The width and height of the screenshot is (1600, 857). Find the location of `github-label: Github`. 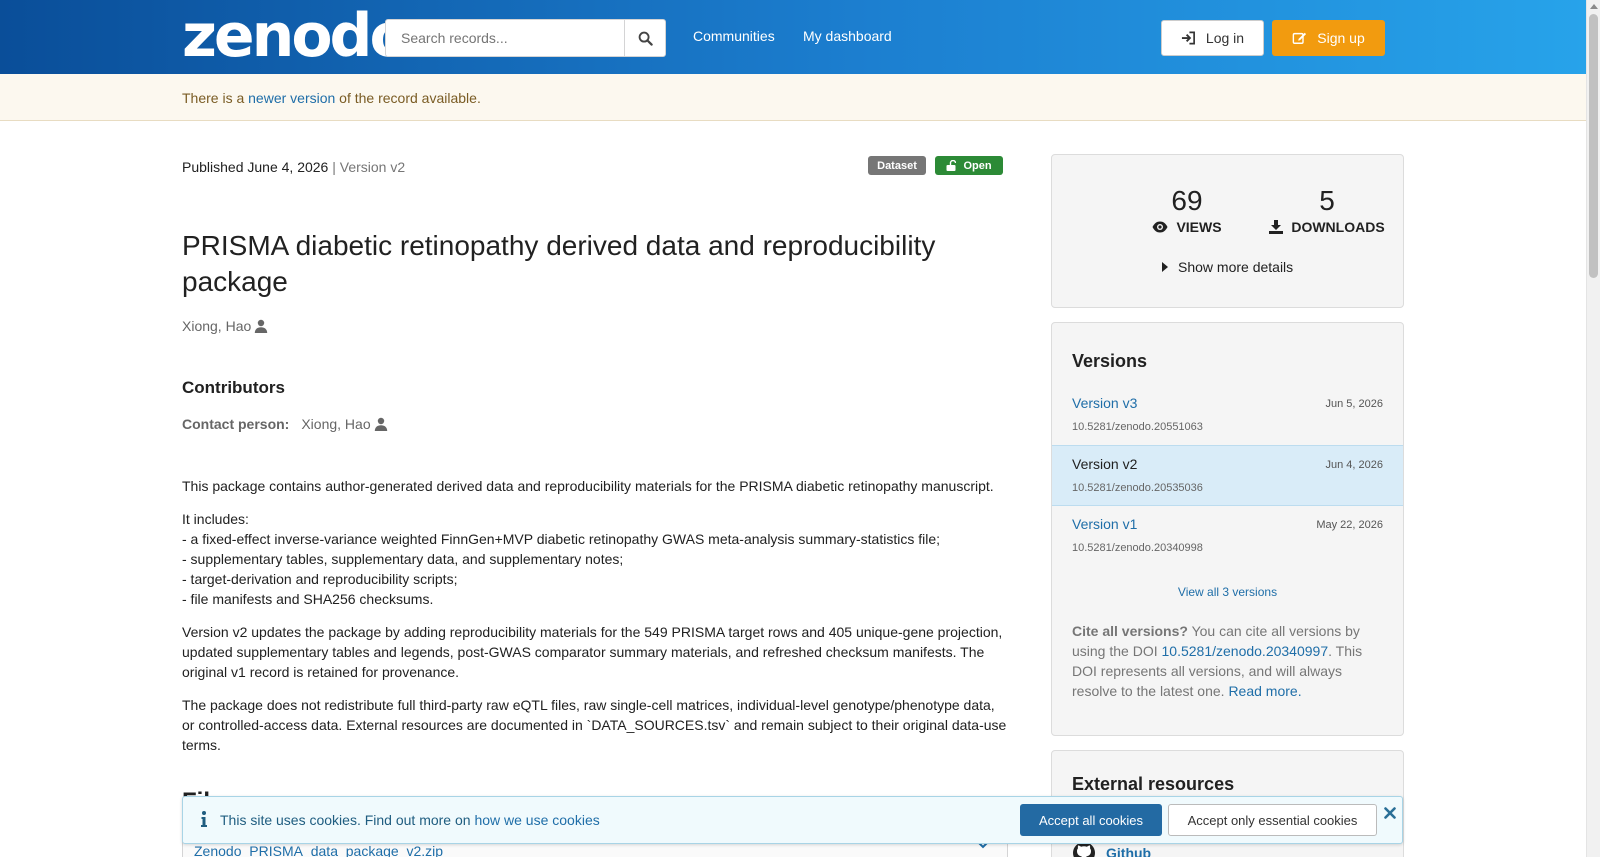

github-label: Github is located at coordinates (1129, 851).